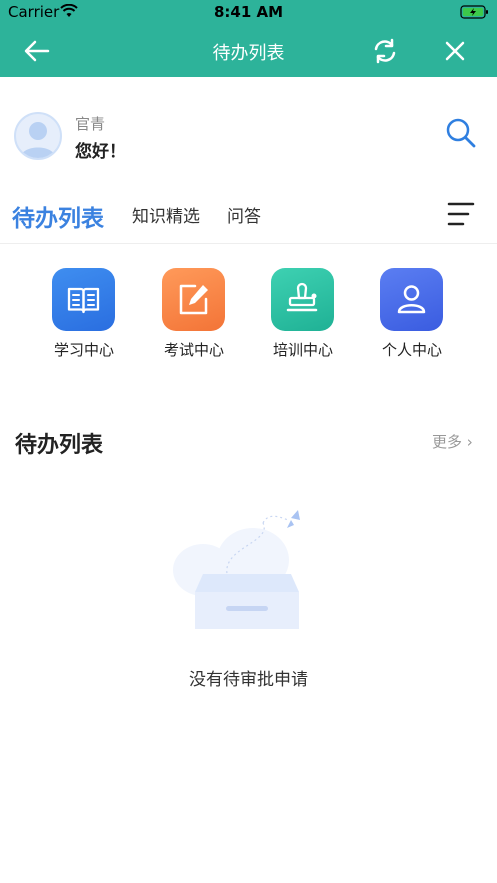 Image resolution: width=497 pixels, height=883 pixels. Describe the element at coordinates (59, 445) in the screenshot. I see `section-title: 待办列表` at that location.